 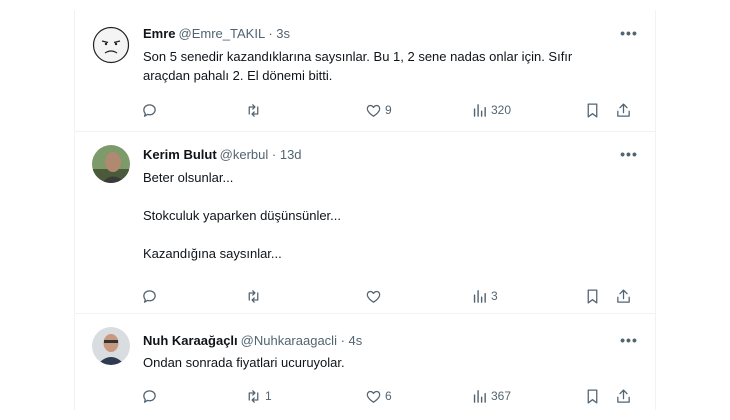 I want to click on tweet-header: Emre @Emre_TAKIL · 3s, so click(x=216, y=34).